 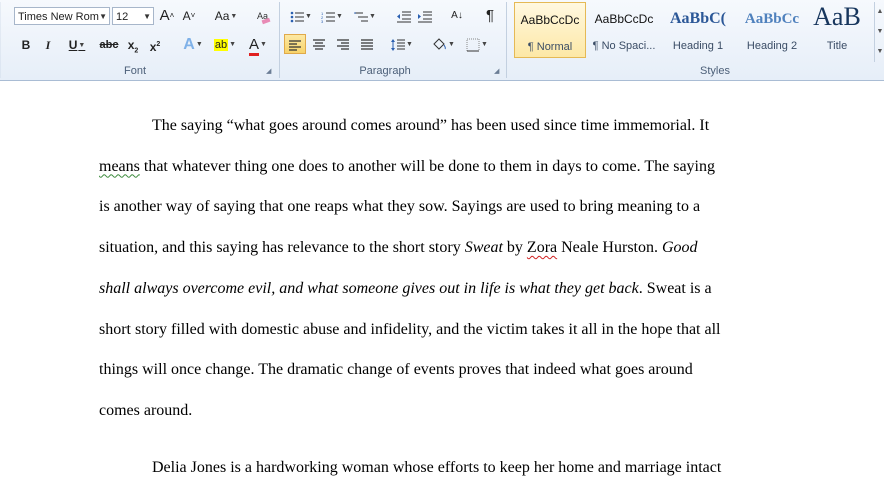 I want to click on styles-group-label: Styles, so click(x=715, y=71).